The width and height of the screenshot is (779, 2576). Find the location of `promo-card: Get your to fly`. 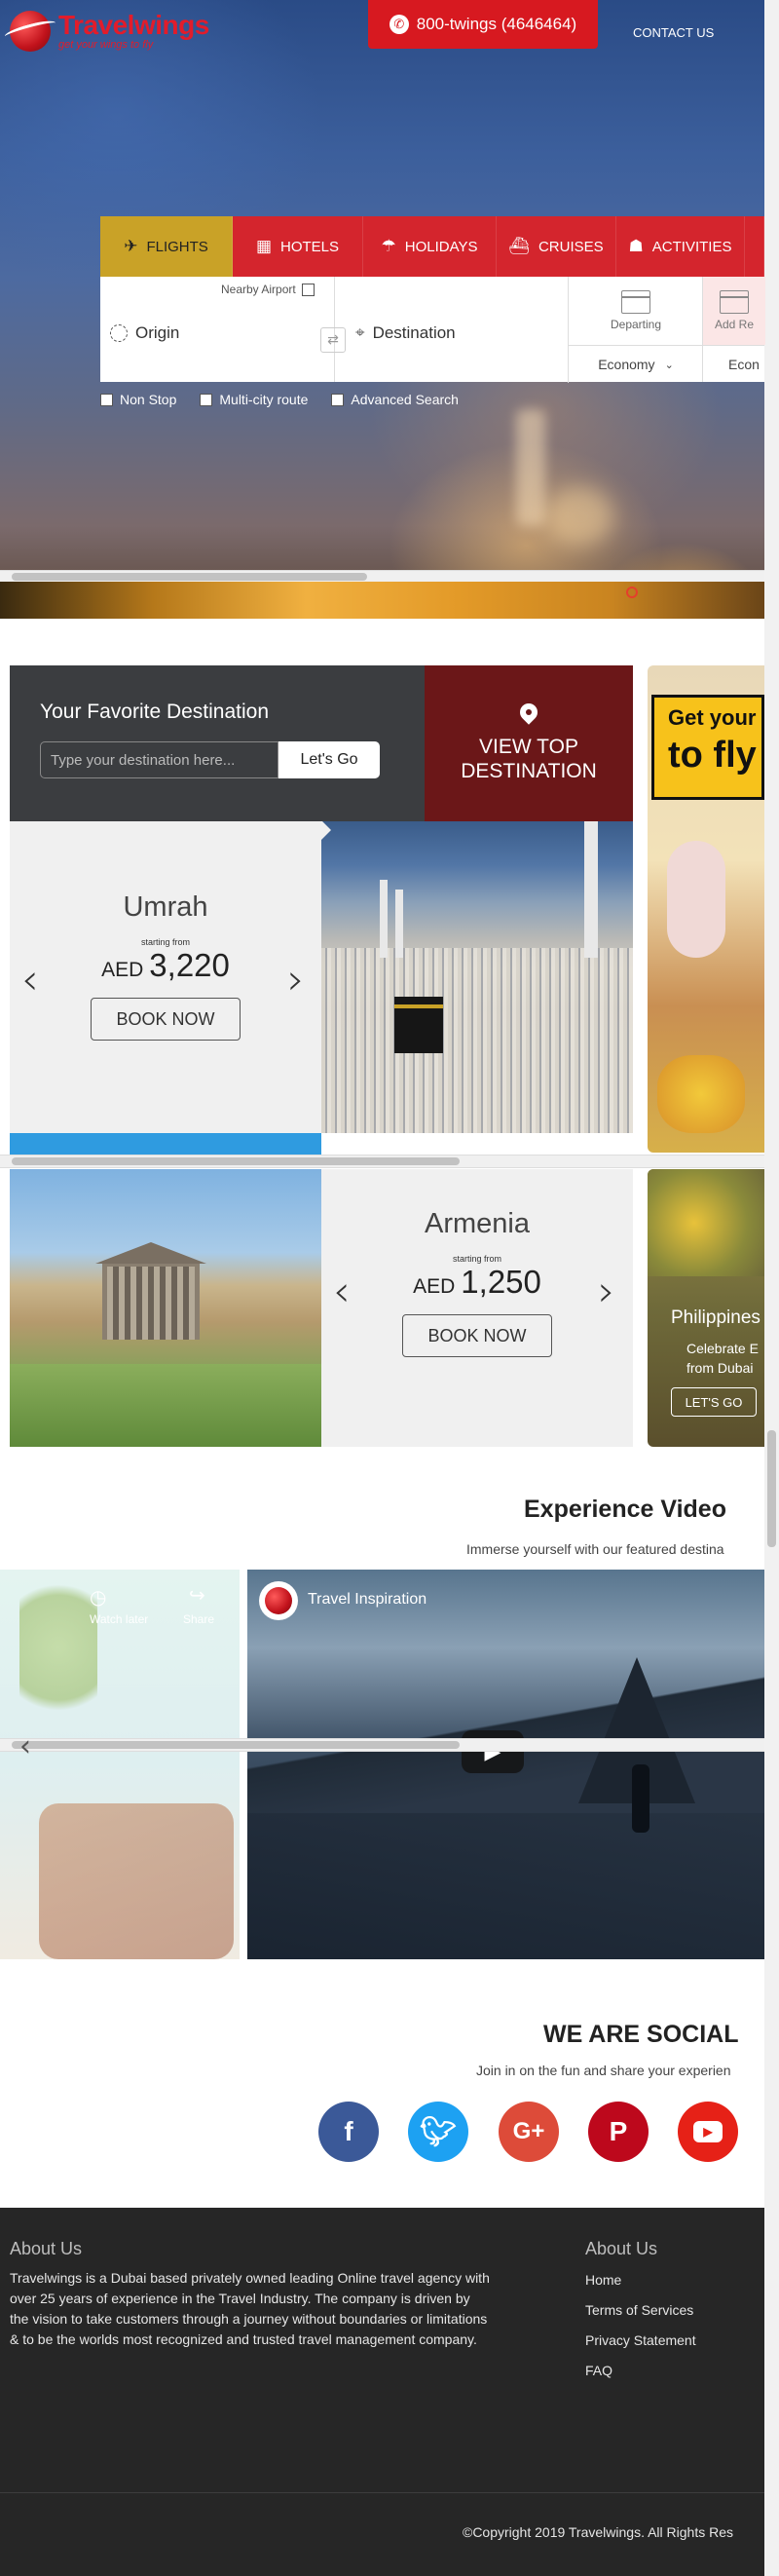

promo-card: Get your to fly is located at coordinates (706, 909).